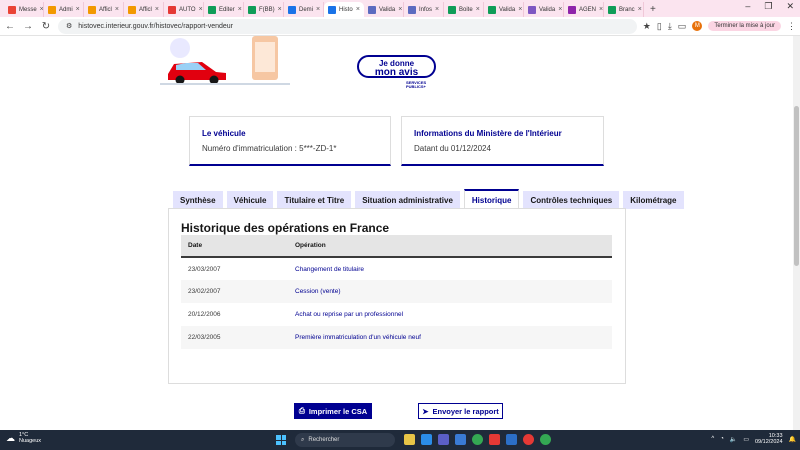 The width and height of the screenshot is (800, 450). What do you see at coordinates (198, 200) in the screenshot?
I see `tab-synthese: Synthèse` at bounding box center [198, 200].